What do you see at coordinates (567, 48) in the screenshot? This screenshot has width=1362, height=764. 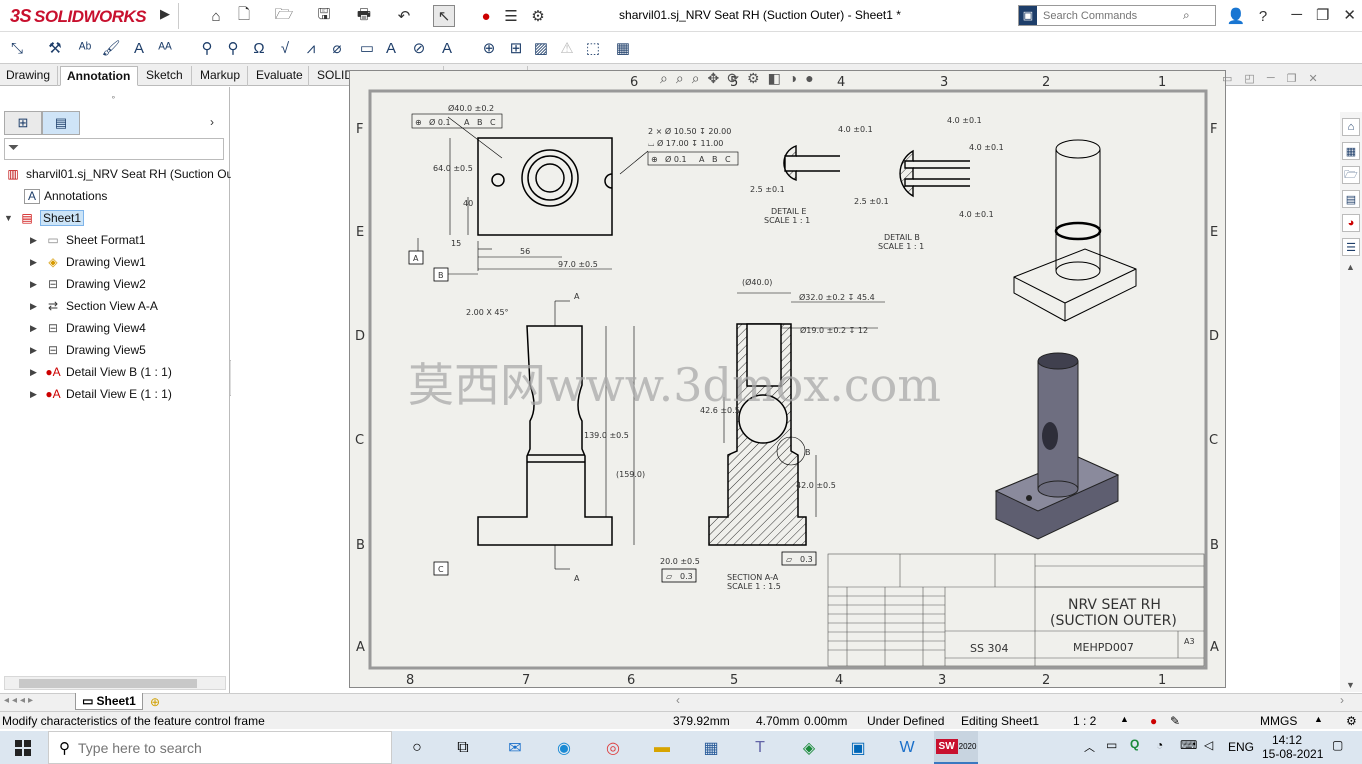 I see `revision-symbol-icon: ⚠` at bounding box center [567, 48].